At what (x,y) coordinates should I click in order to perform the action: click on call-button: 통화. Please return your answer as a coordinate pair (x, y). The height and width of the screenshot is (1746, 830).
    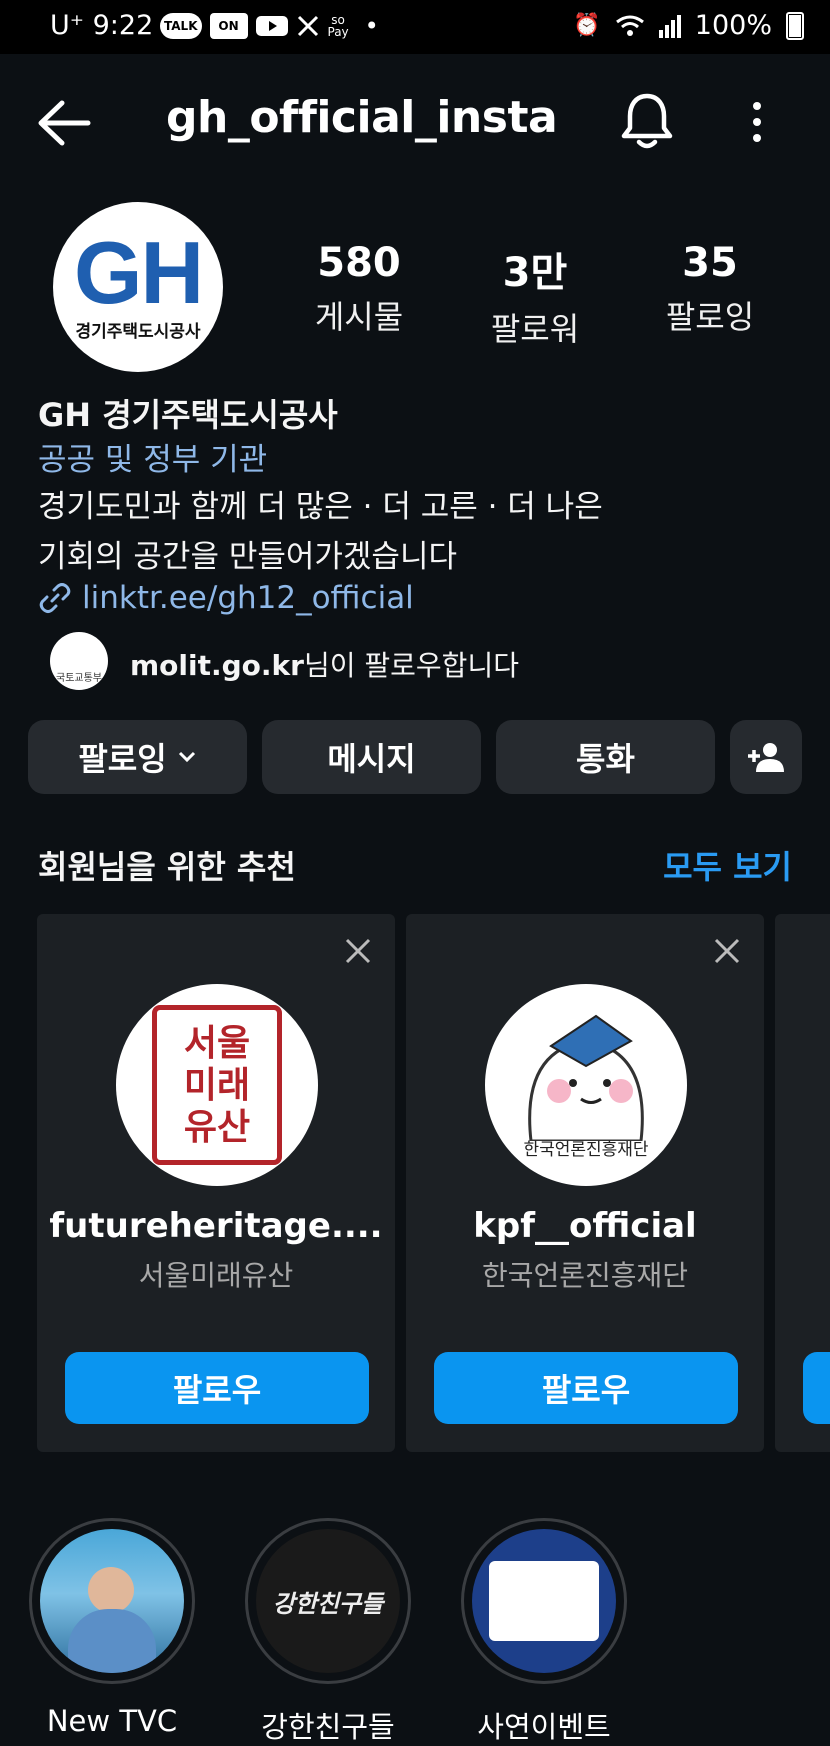
    Looking at the image, I should click on (605, 757).